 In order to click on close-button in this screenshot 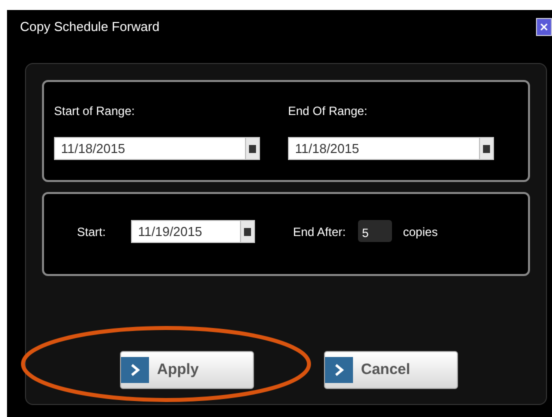, I will do `click(544, 27)`.